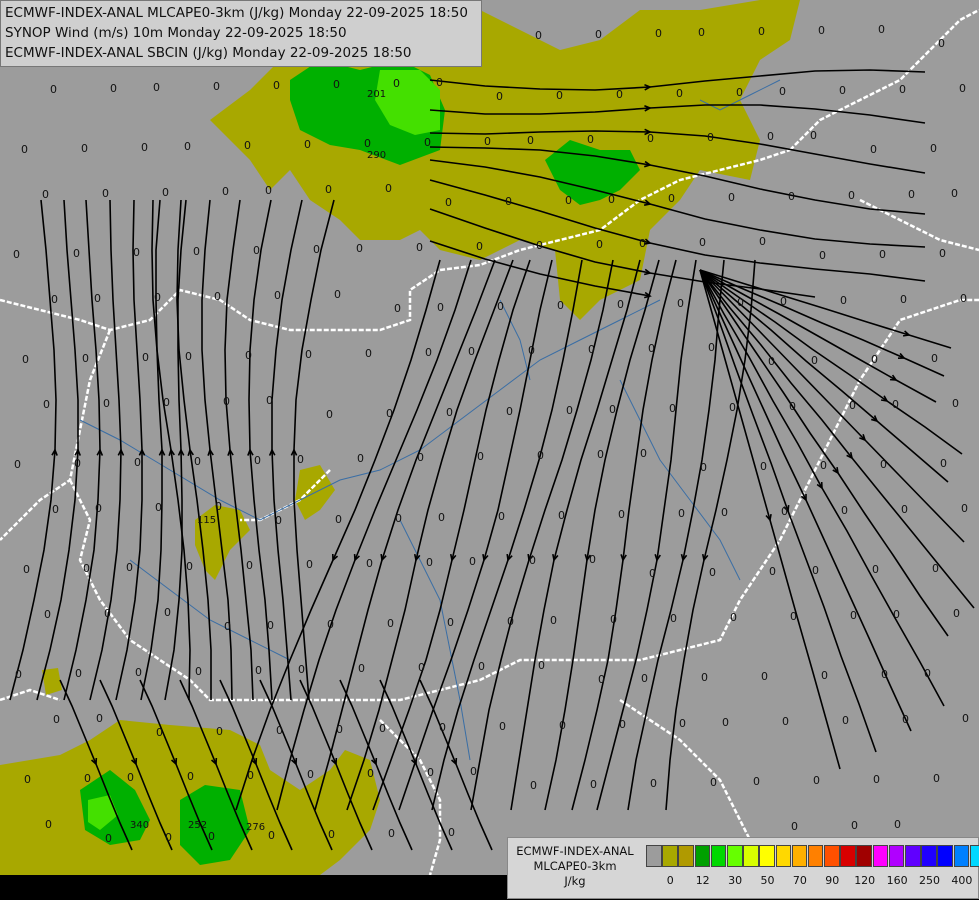 Image resolution: width=979 pixels, height=900 pixels. I want to click on border-line, so click(919, 225).